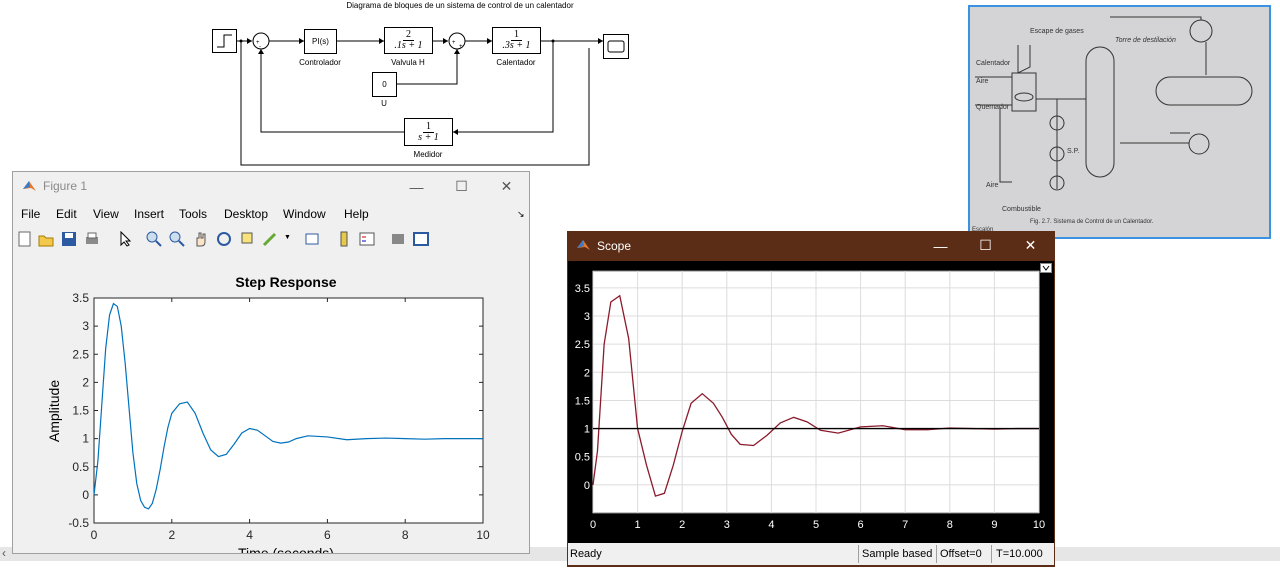 This screenshot has width=1280, height=571. I want to click on photo-label-air-2: Aire, so click(992, 185).